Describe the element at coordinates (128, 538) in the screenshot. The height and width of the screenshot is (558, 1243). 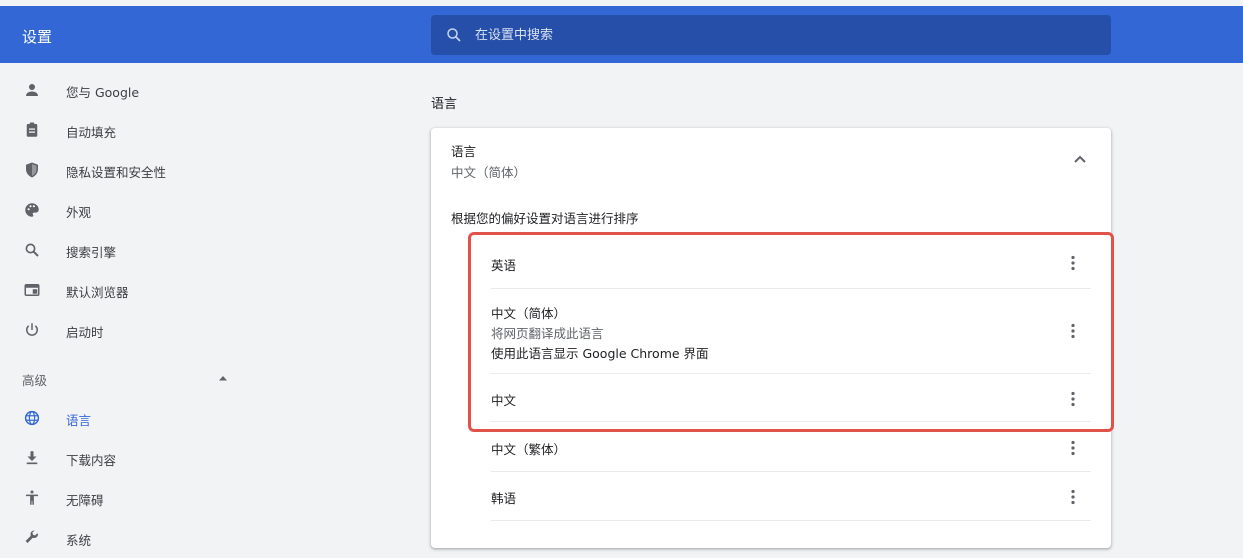
I see `sidebar-item-system: 系统` at that location.